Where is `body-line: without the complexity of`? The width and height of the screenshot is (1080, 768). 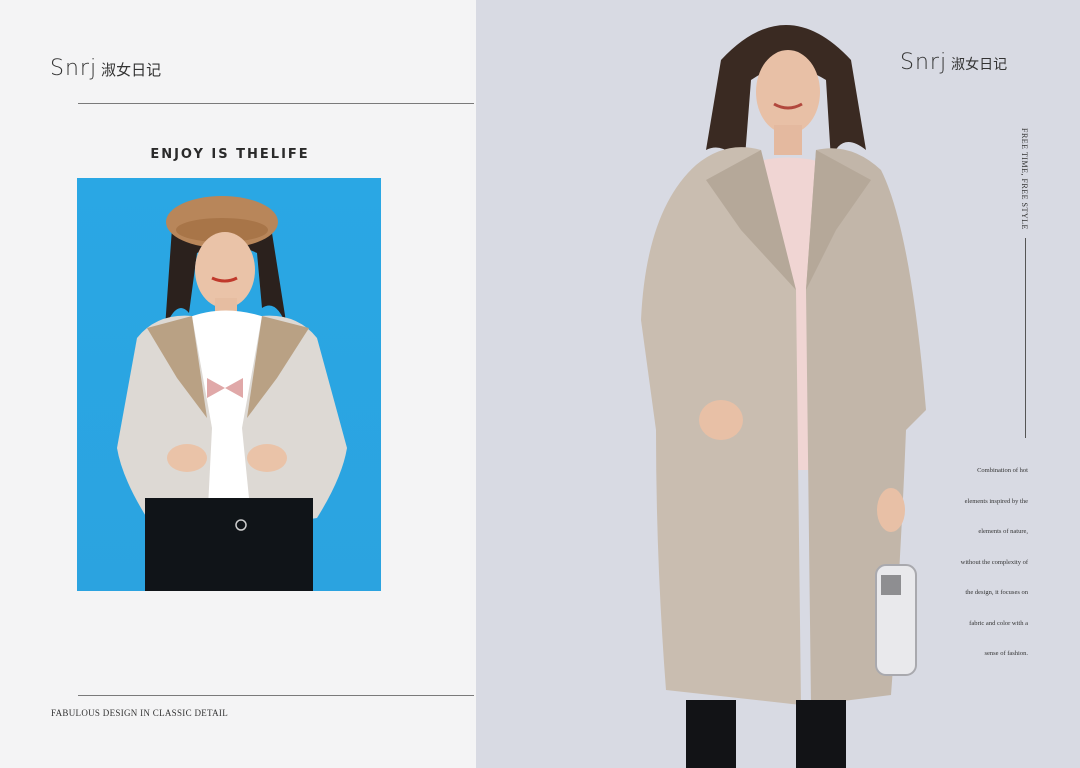 body-line: without the complexity of is located at coordinates (994, 562).